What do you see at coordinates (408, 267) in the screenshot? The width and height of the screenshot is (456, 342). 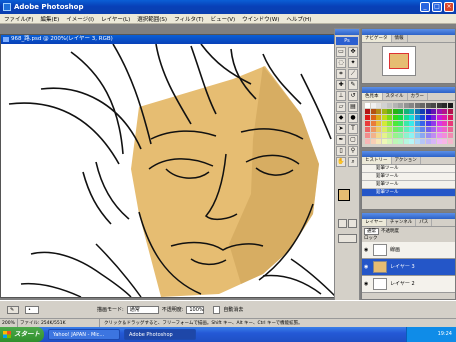 I see `layer-row-selected: ◉ レイヤー 3` at bounding box center [408, 267].